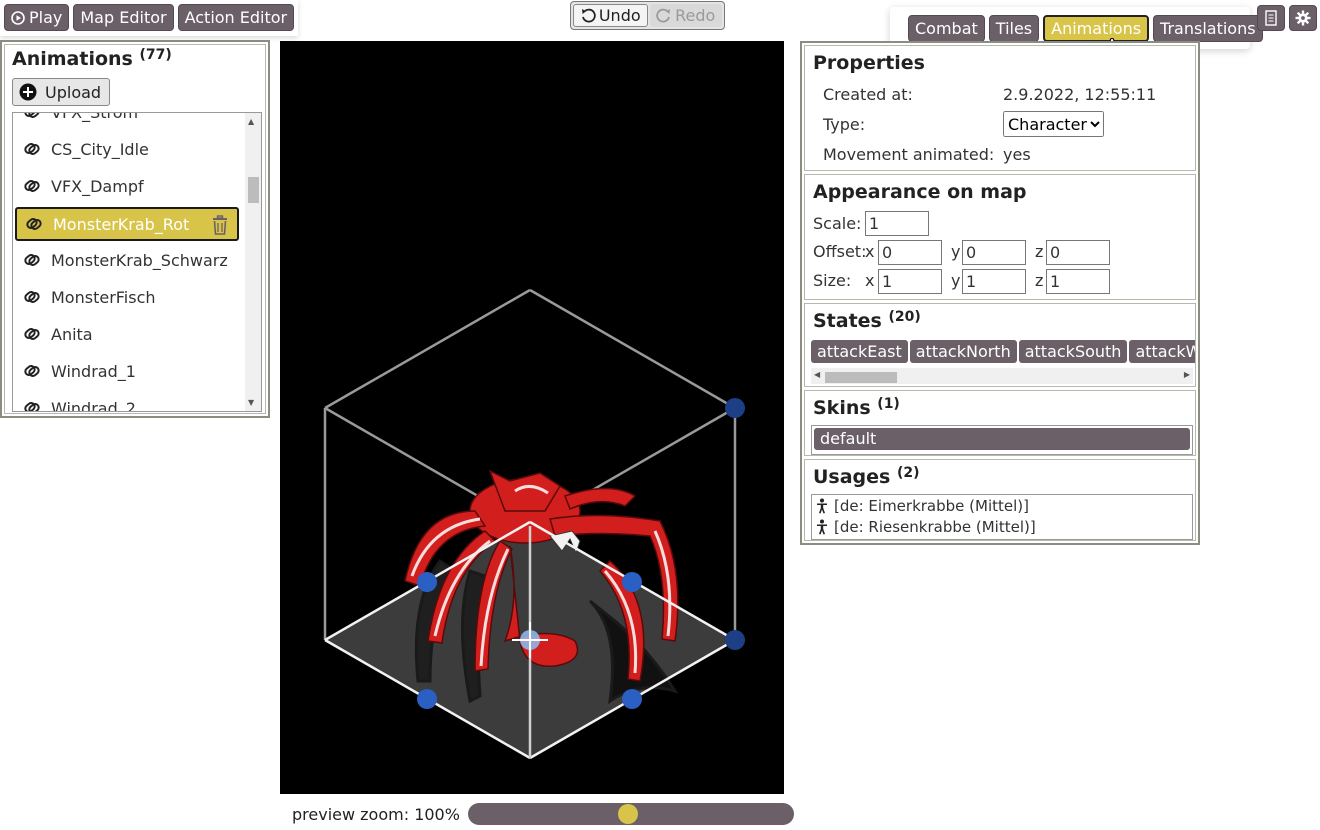 The image size is (1320, 830). I want to click on skins-list: default, so click(1002, 440).